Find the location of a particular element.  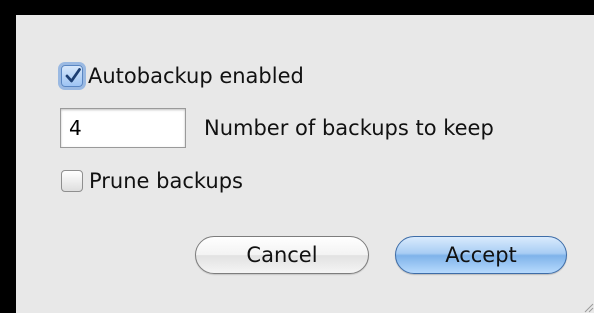

autobackup-row: Autobackup enabled is located at coordinates (182, 76).